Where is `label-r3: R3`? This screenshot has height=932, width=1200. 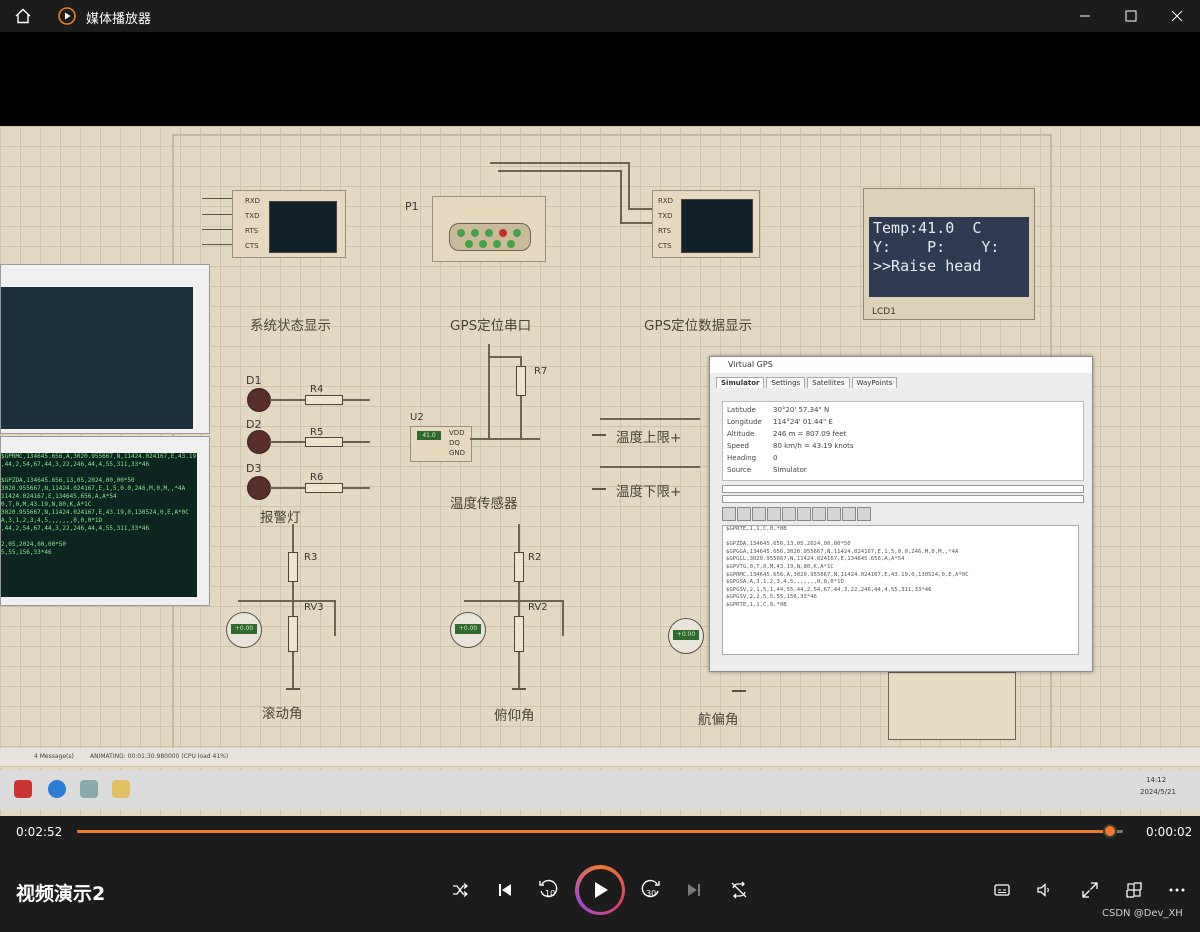 label-r3: R3 is located at coordinates (311, 557).